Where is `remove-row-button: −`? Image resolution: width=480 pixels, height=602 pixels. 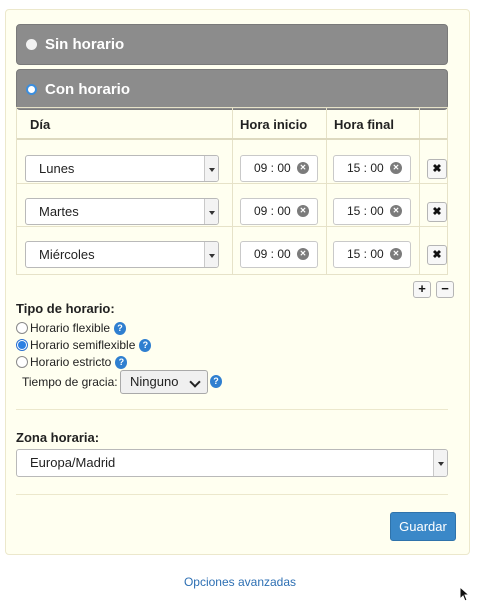 remove-row-button: − is located at coordinates (445, 289).